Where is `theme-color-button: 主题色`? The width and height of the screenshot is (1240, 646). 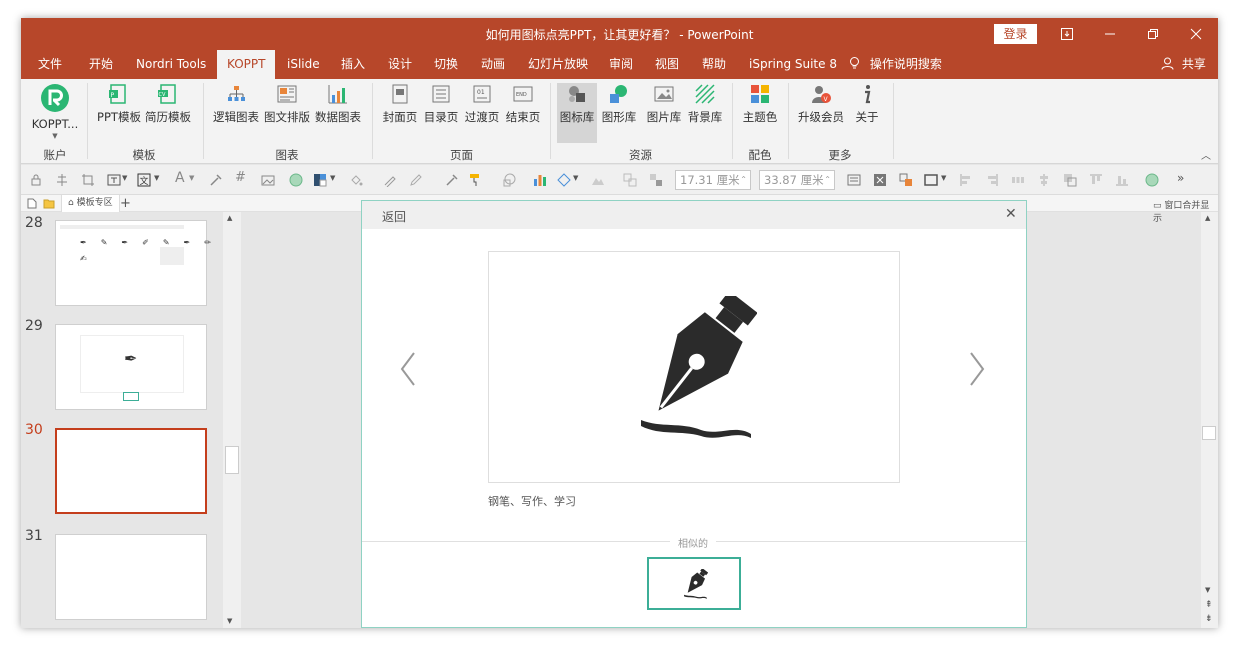 theme-color-button: 主题色 is located at coordinates (760, 104).